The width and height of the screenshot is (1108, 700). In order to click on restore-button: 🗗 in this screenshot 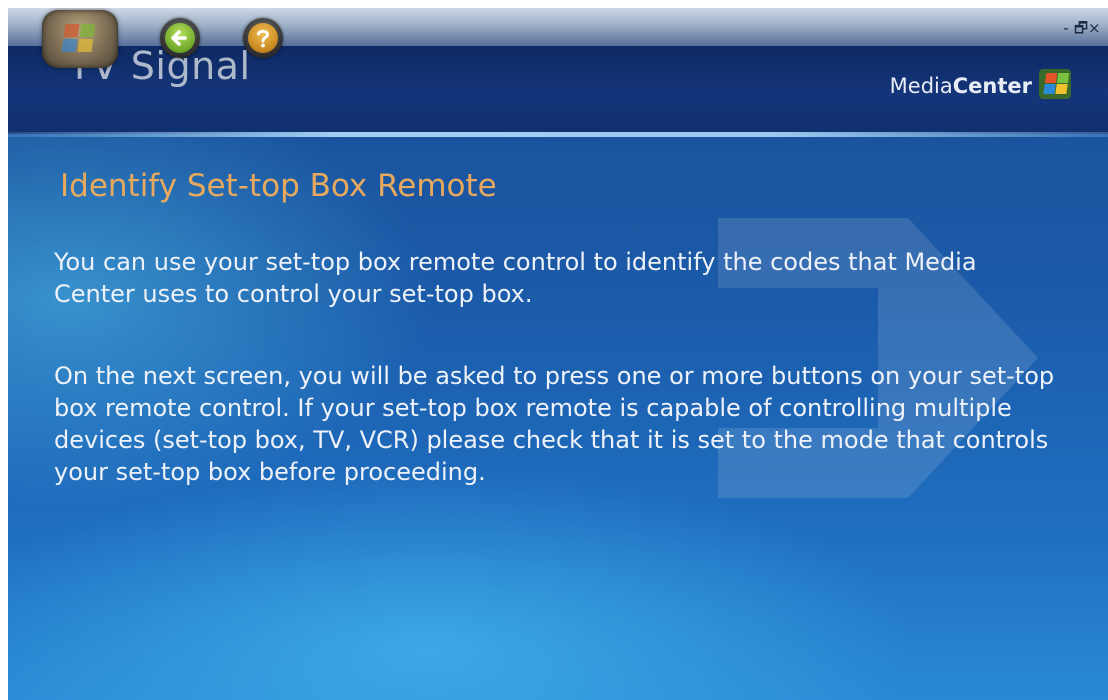, I will do `click(1081, 30)`.